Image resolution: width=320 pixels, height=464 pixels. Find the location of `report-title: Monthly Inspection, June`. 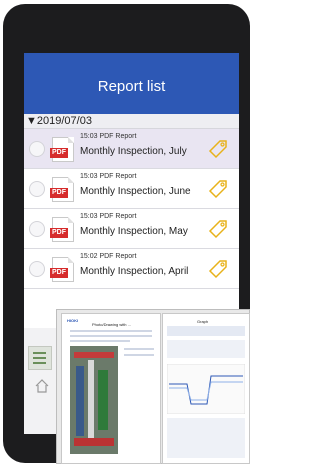

report-title: Monthly Inspection, June is located at coordinates (135, 191).